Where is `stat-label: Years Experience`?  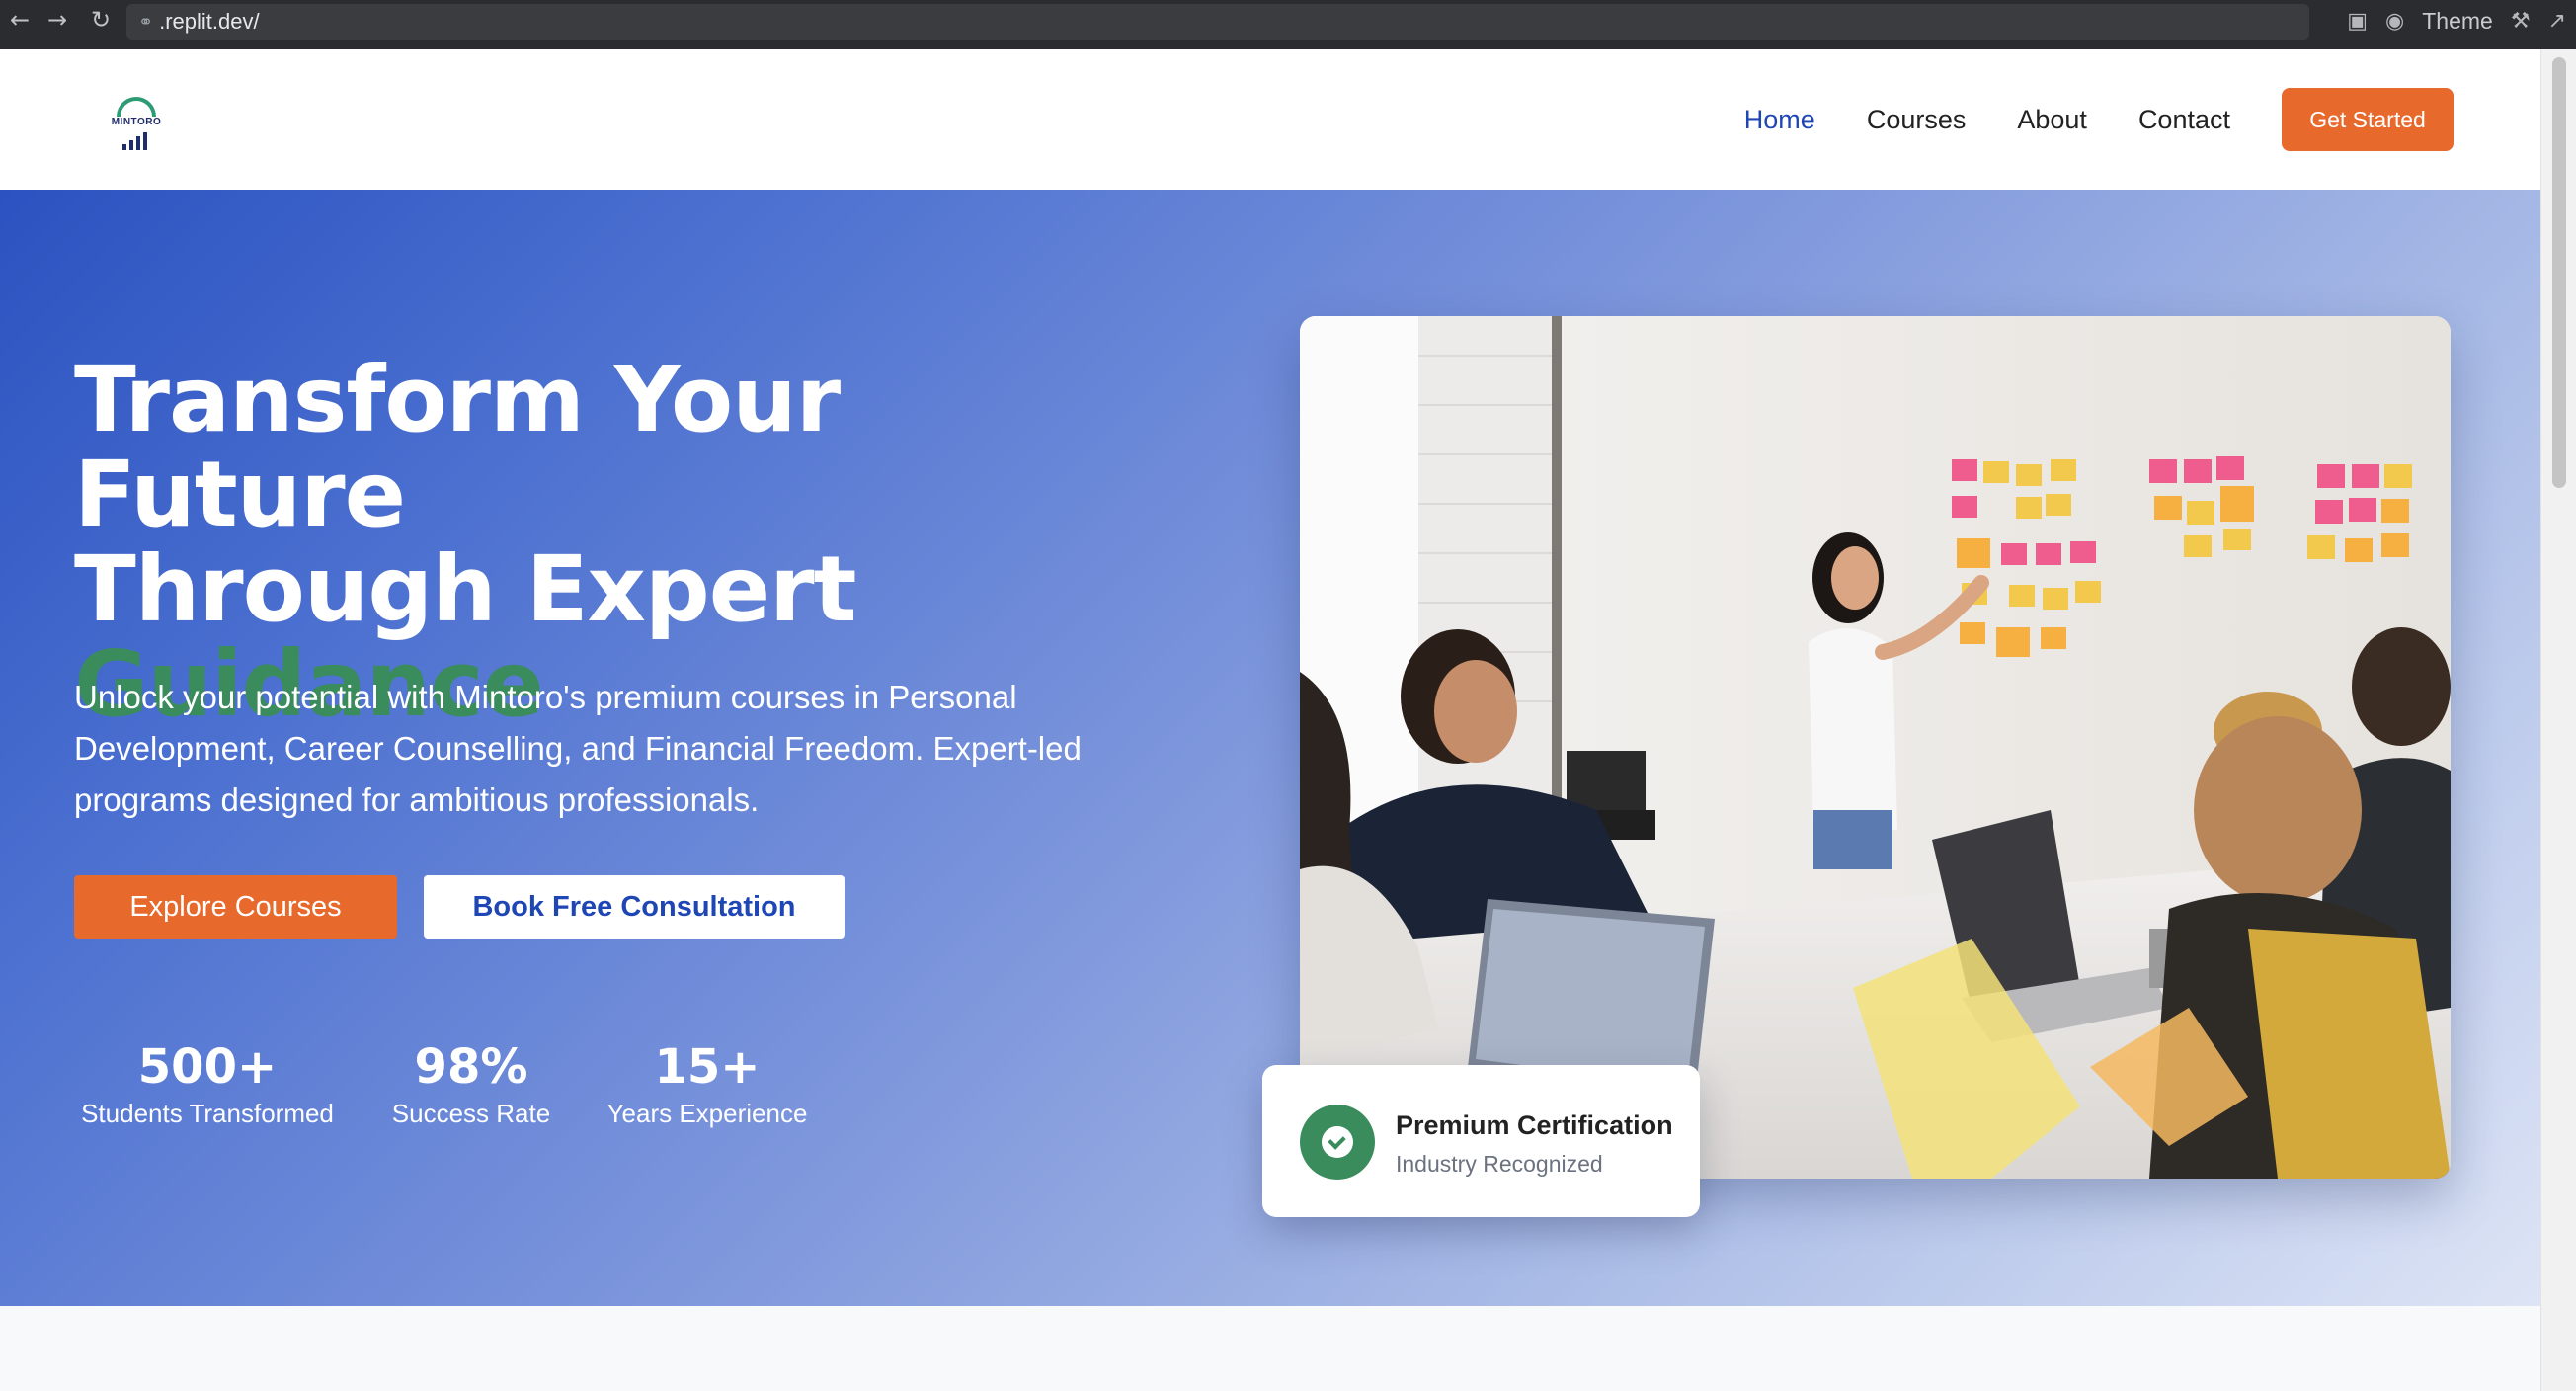
stat-label: Years Experience is located at coordinates (707, 1113).